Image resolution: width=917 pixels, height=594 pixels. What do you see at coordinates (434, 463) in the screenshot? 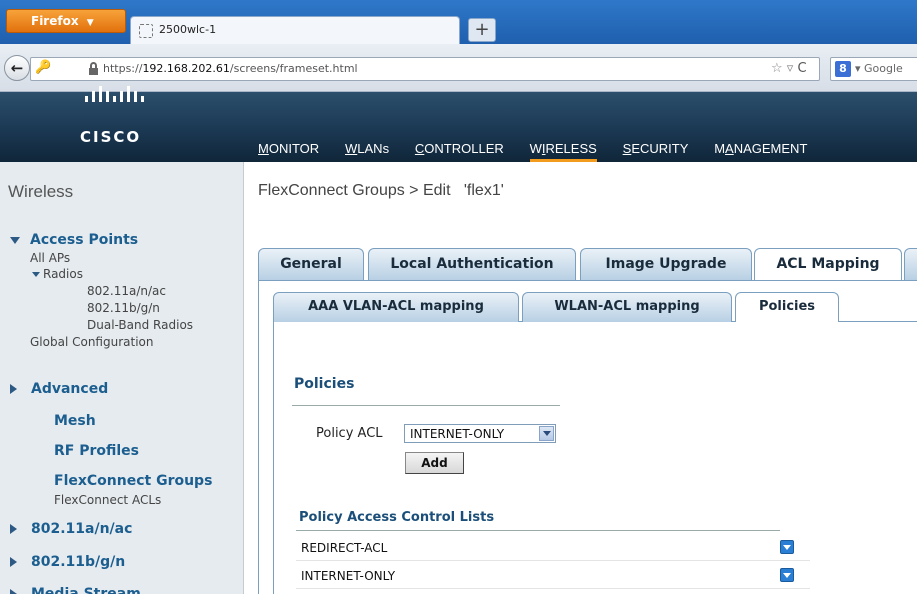
I see `add-button: Add` at bounding box center [434, 463].